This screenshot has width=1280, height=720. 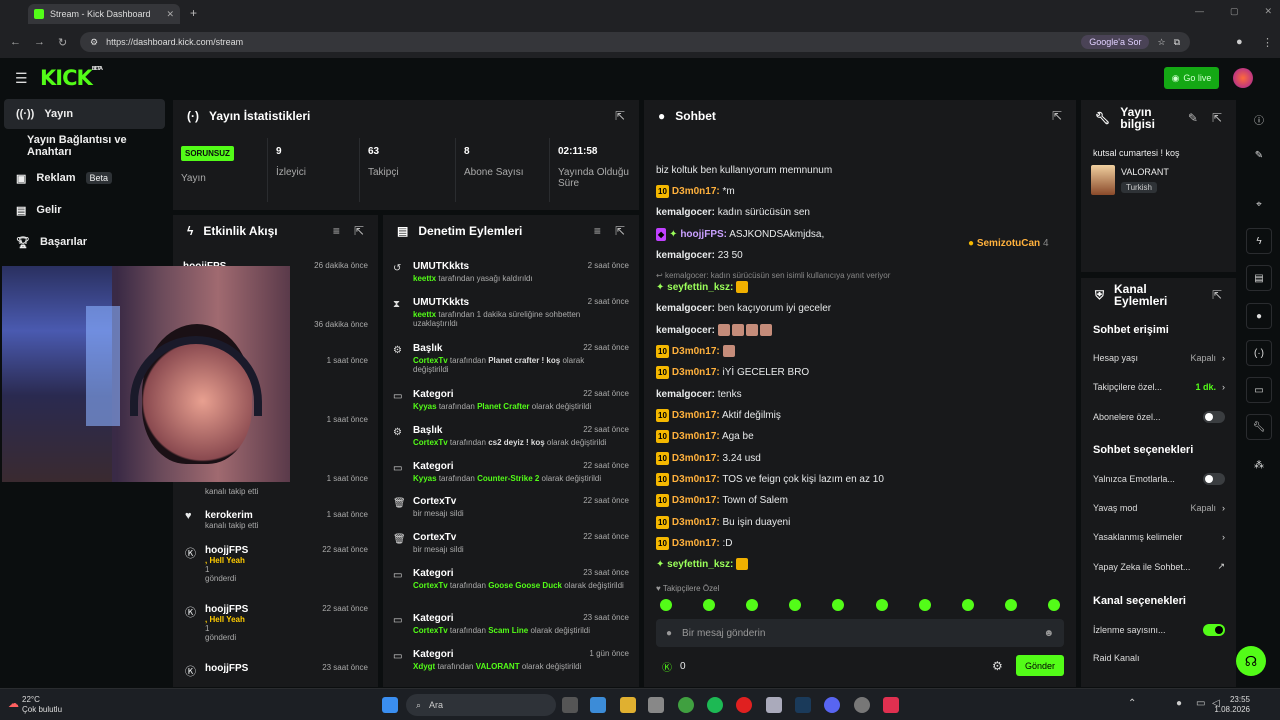 What do you see at coordinates (1214, 630) in the screenshot?
I see `view-count-toggle` at bounding box center [1214, 630].